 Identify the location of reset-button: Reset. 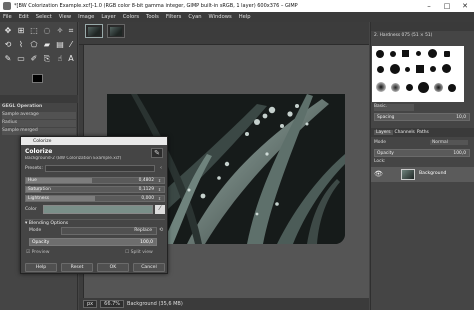
(77, 267).